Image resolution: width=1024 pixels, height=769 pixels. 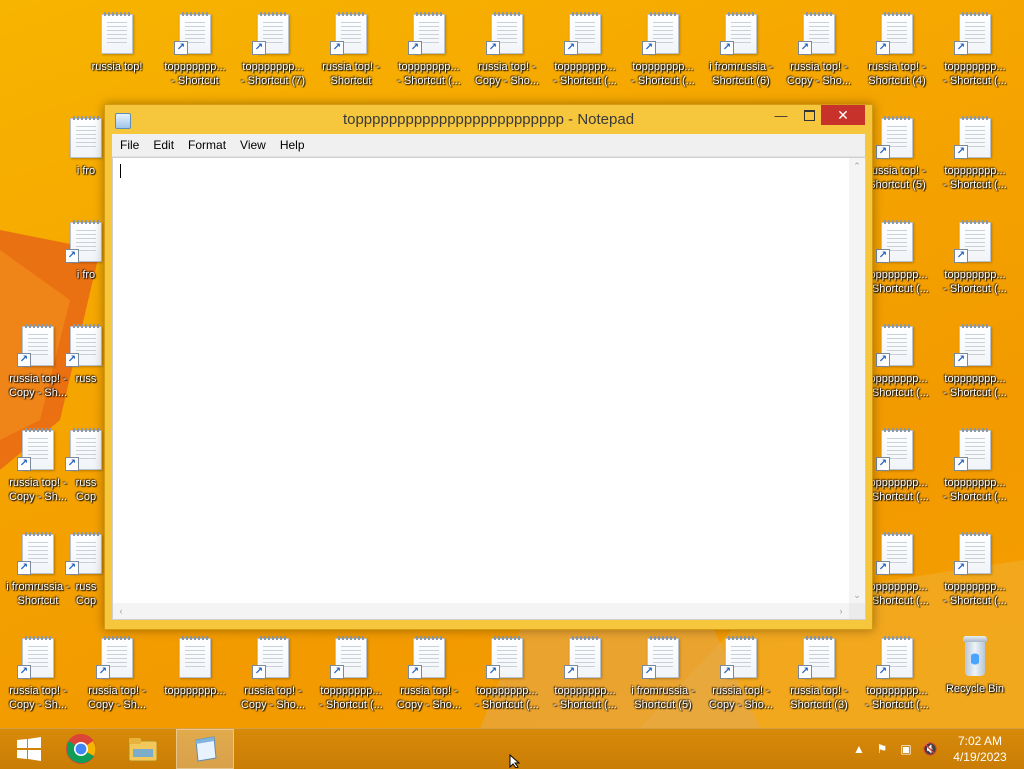 What do you see at coordinates (273, 52) in the screenshot?
I see `desktop-icon: ↗ toppppppp... - Shortcut (7)` at bounding box center [273, 52].